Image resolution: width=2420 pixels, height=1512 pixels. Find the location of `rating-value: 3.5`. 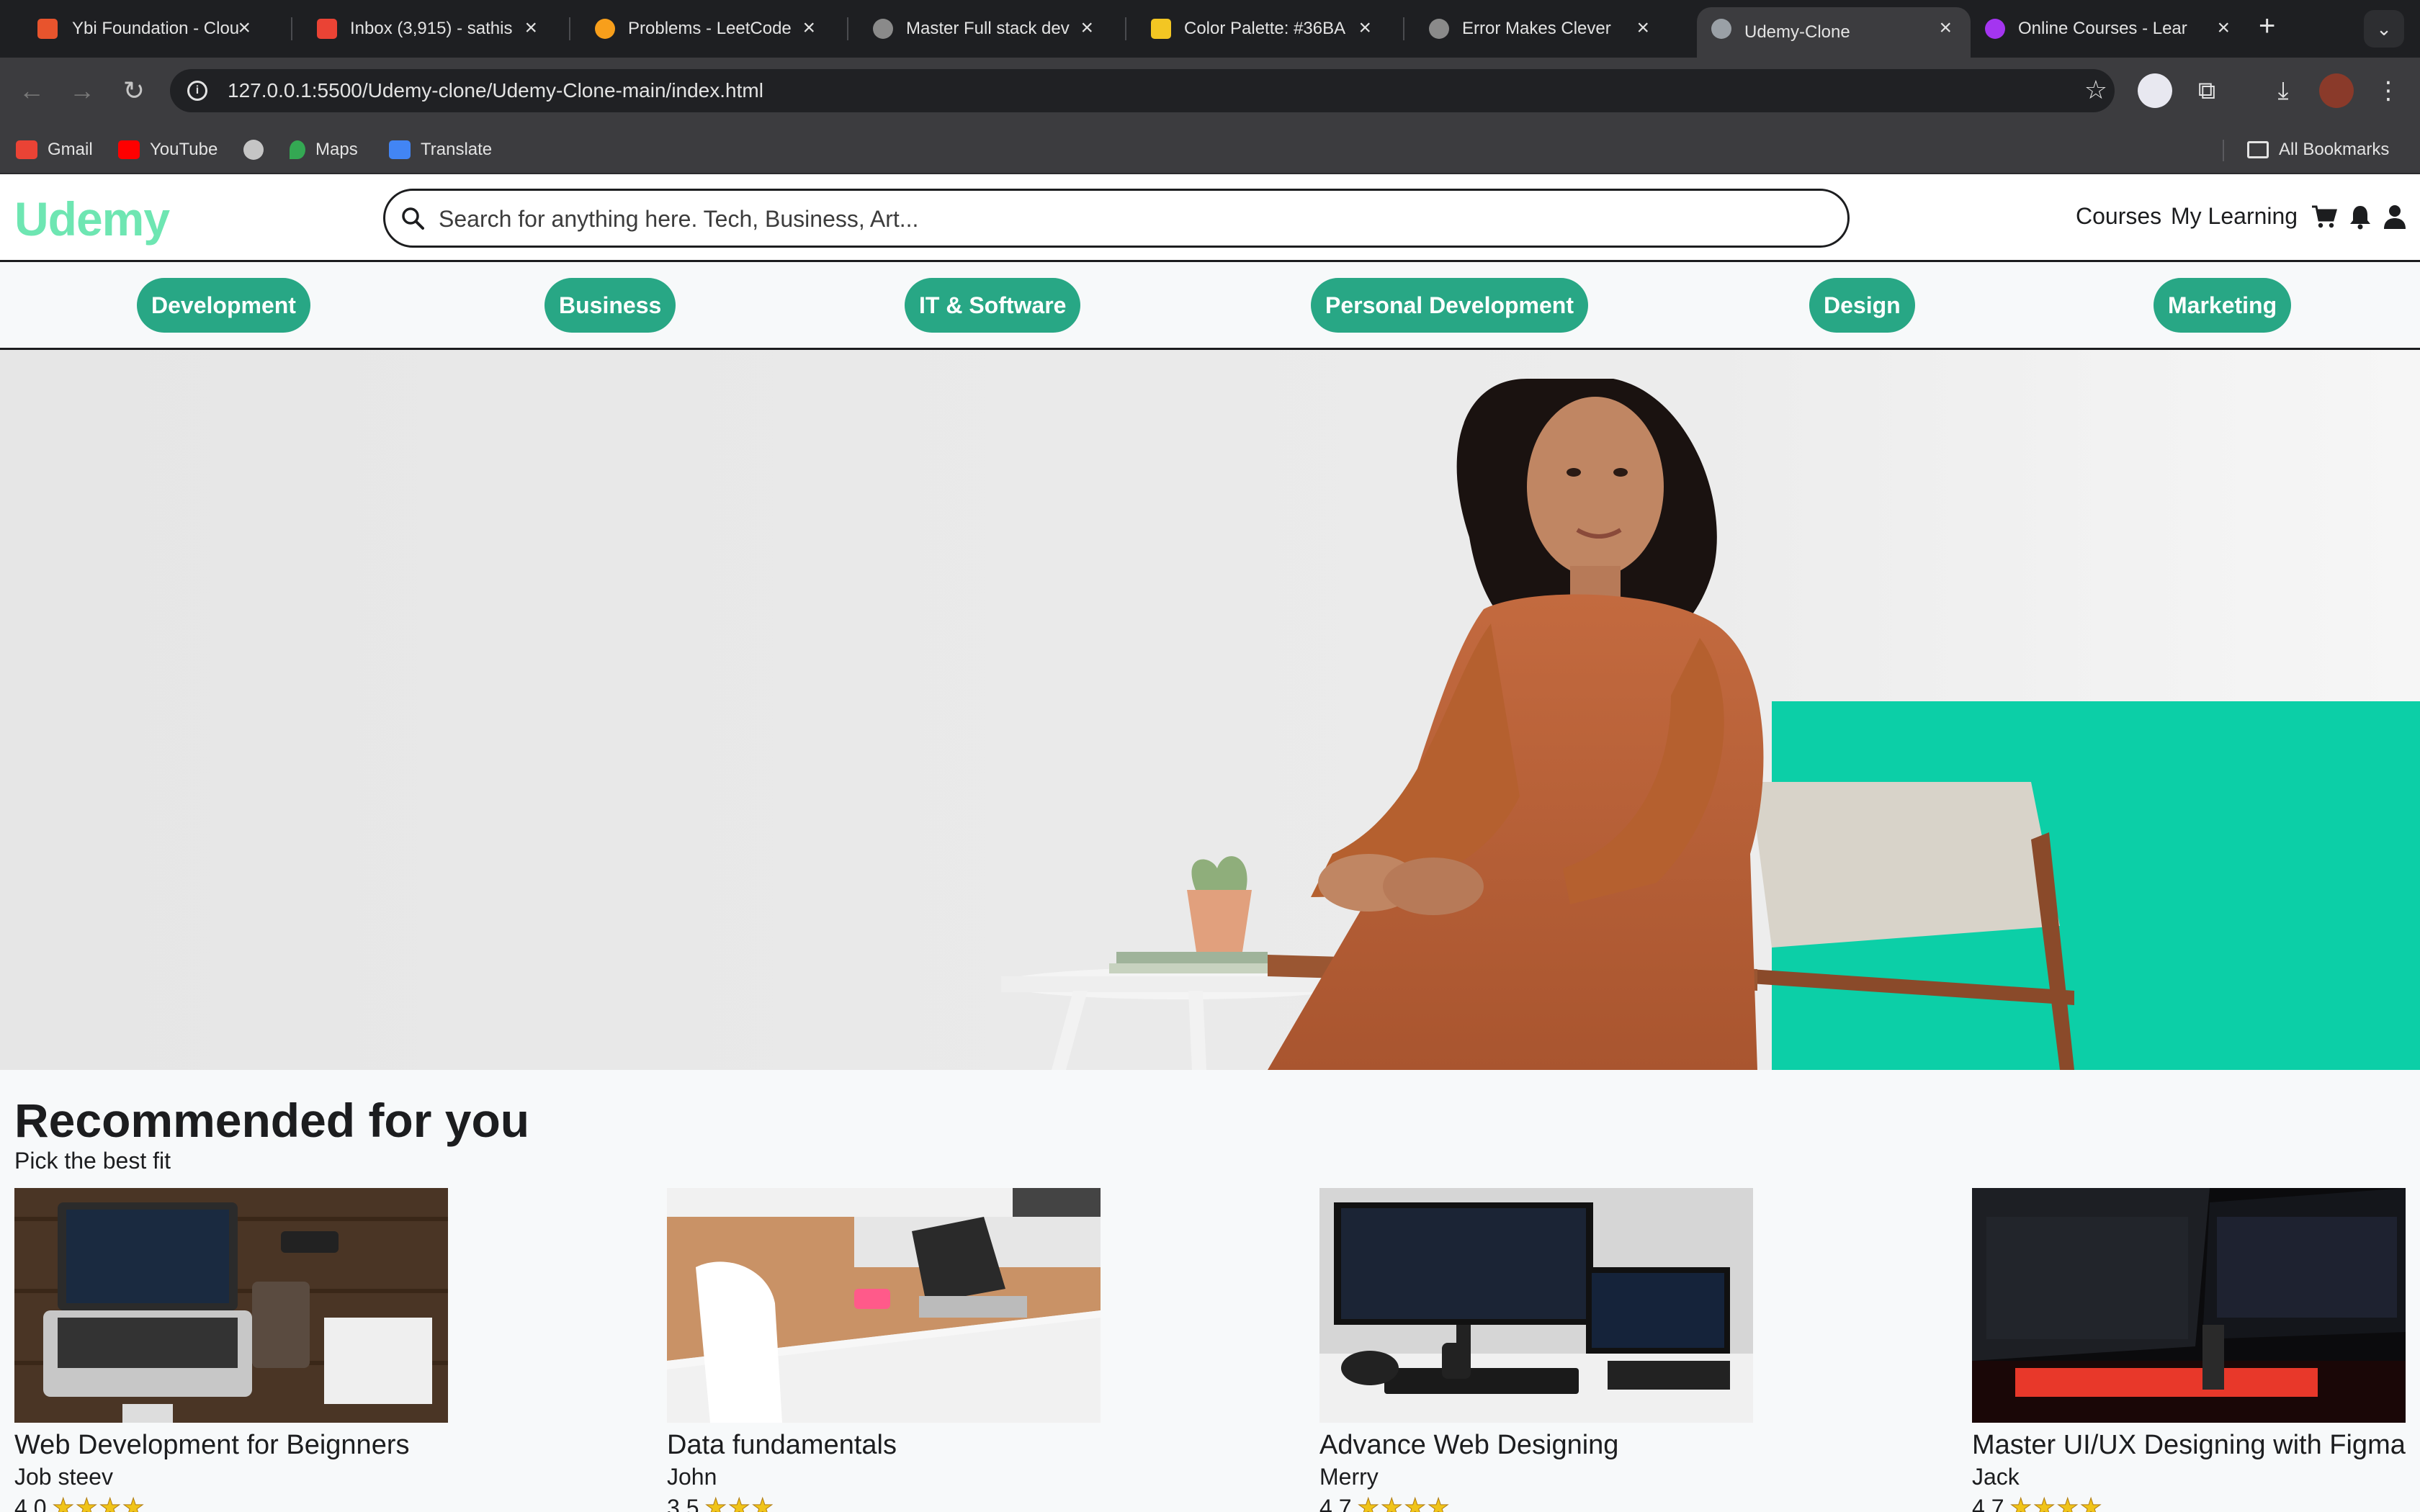

rating-value: 3.5 is located at coordinates (683, 1503).